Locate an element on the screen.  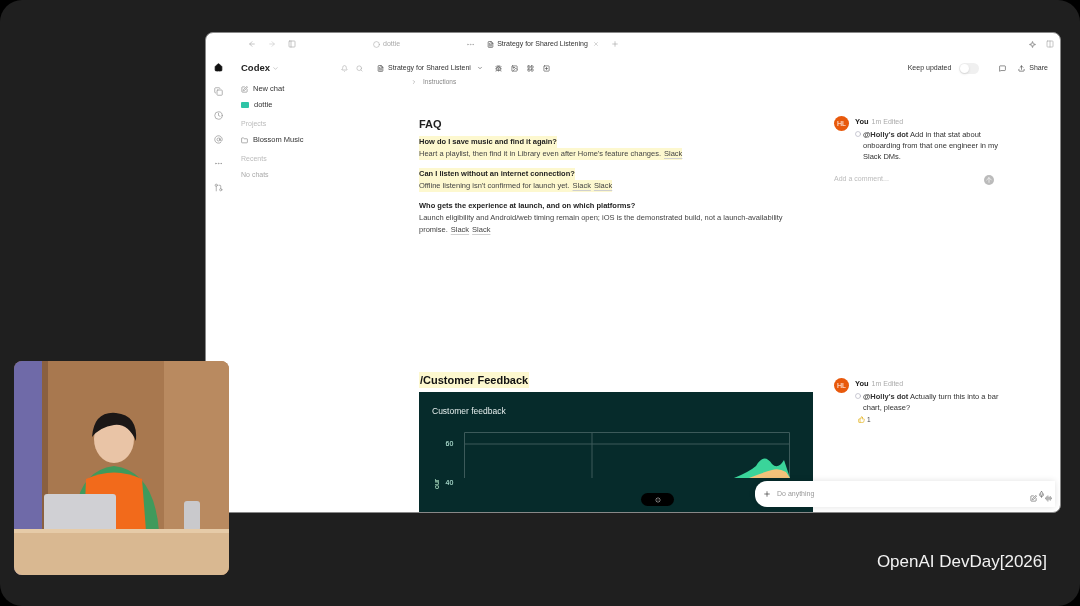
section-heading: /Customer Feedback is located at coordinates (474, 379).